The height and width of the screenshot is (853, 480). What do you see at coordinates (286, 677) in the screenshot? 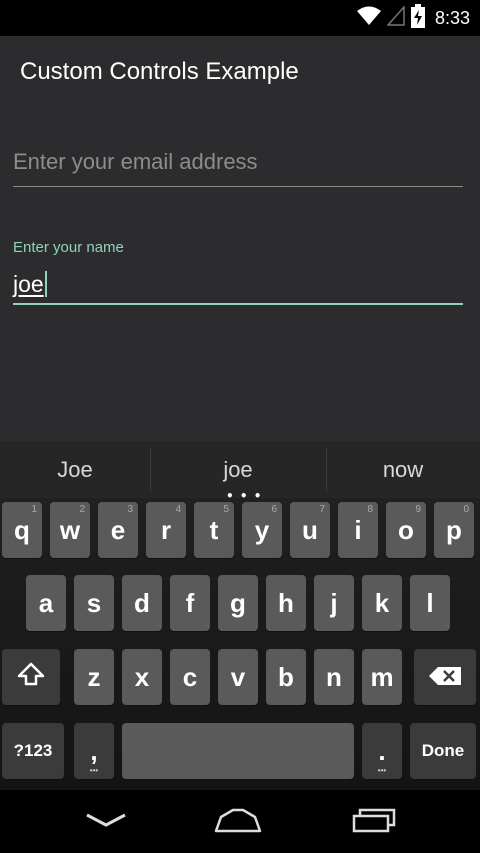
I see `key-b: b` at bounding box center [286, 677].